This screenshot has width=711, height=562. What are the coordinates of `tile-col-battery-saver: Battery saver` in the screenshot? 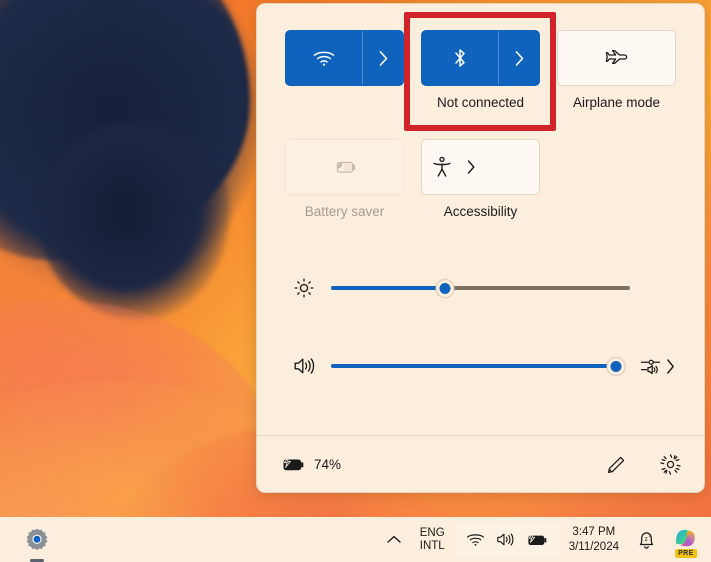 It's located at (344, 179).